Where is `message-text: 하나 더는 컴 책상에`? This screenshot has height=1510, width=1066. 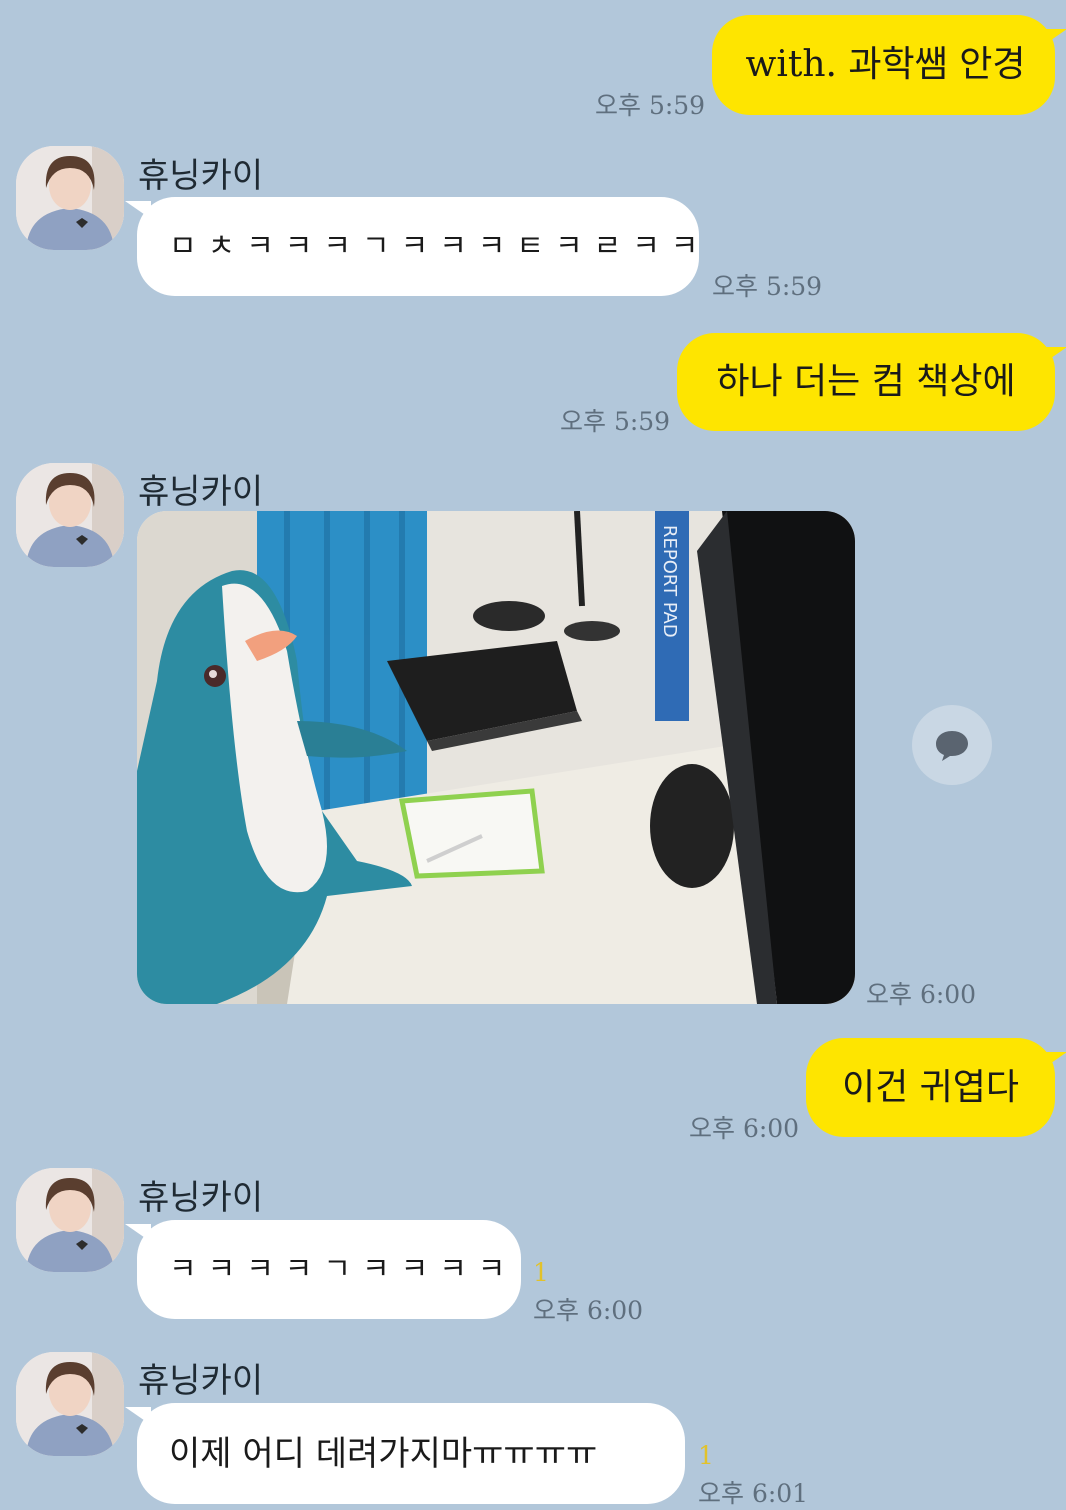
message-text: 하나 더는 컴 책상에 is located at coordinates (866, 381).